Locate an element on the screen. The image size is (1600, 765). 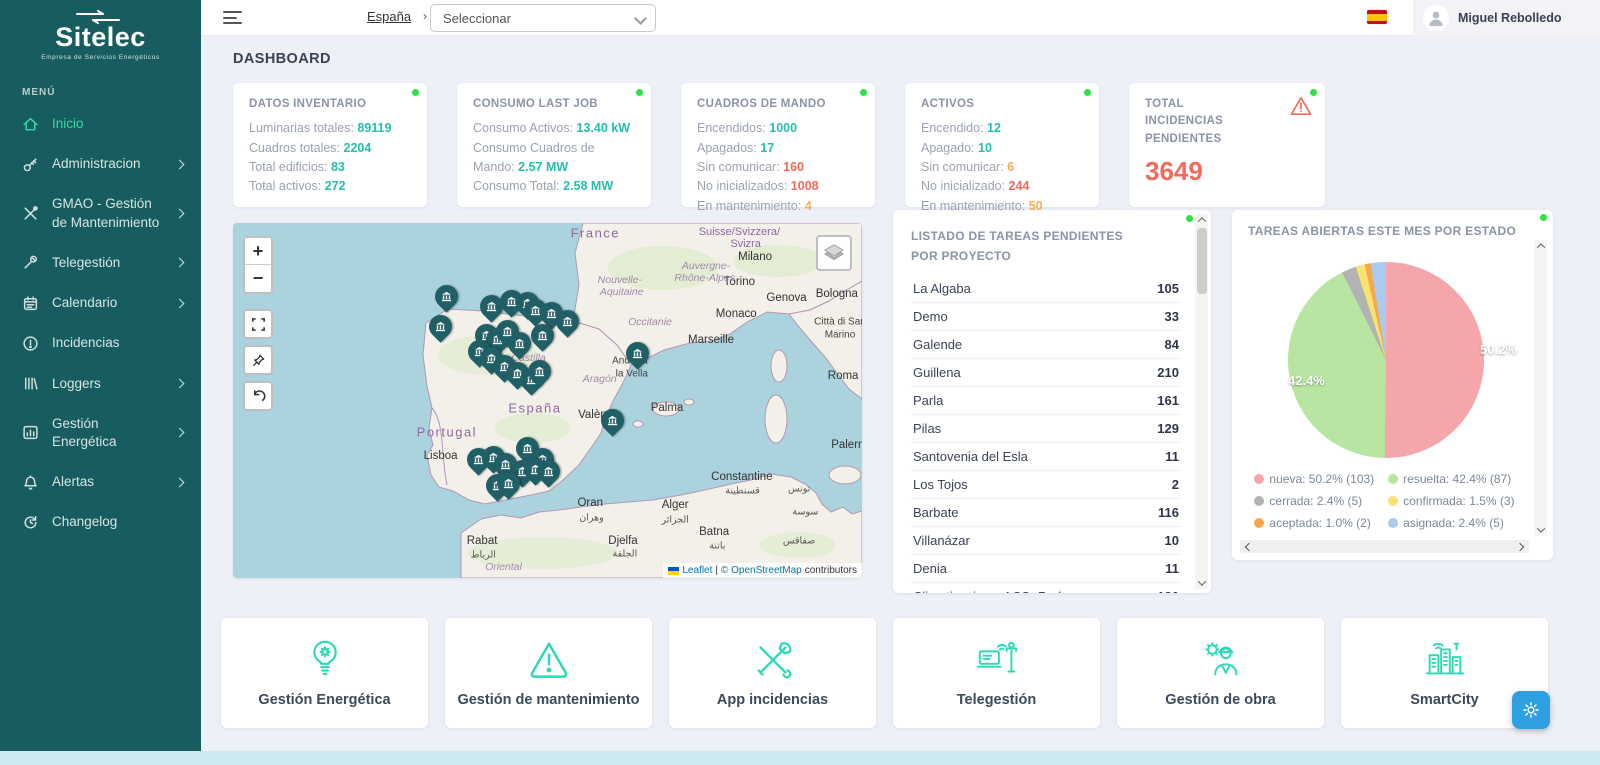
map-zoom-control: + − is located at coordinates (258, 265).